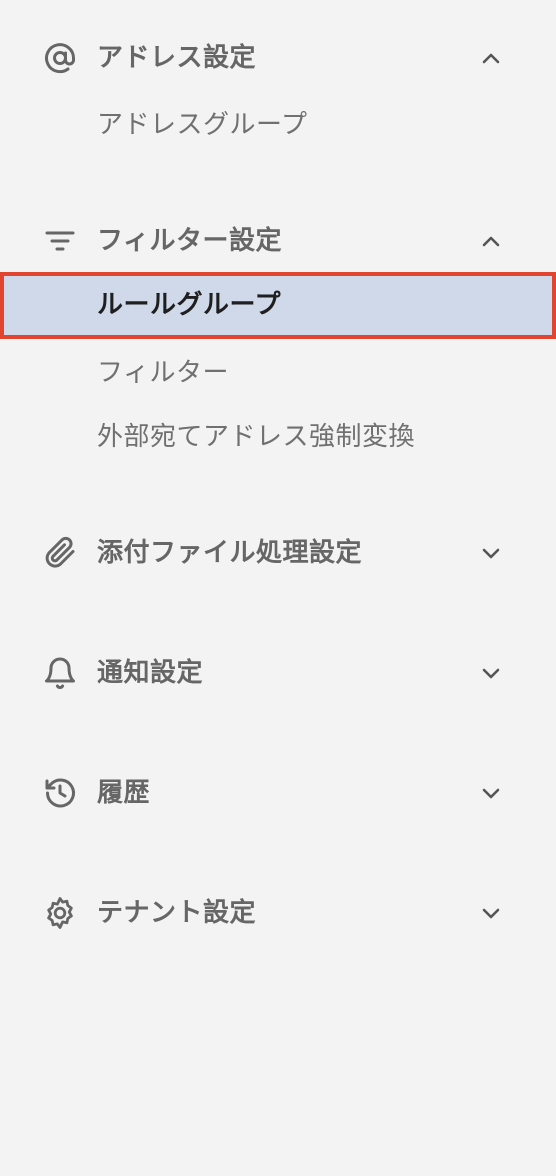 The height and width of the screenshot is (1176, 556). What do you see at coordinates (278, 373) in the screenshot?
I see `sidebar-item-filter: フィルター` at bounding box center [278, 373].